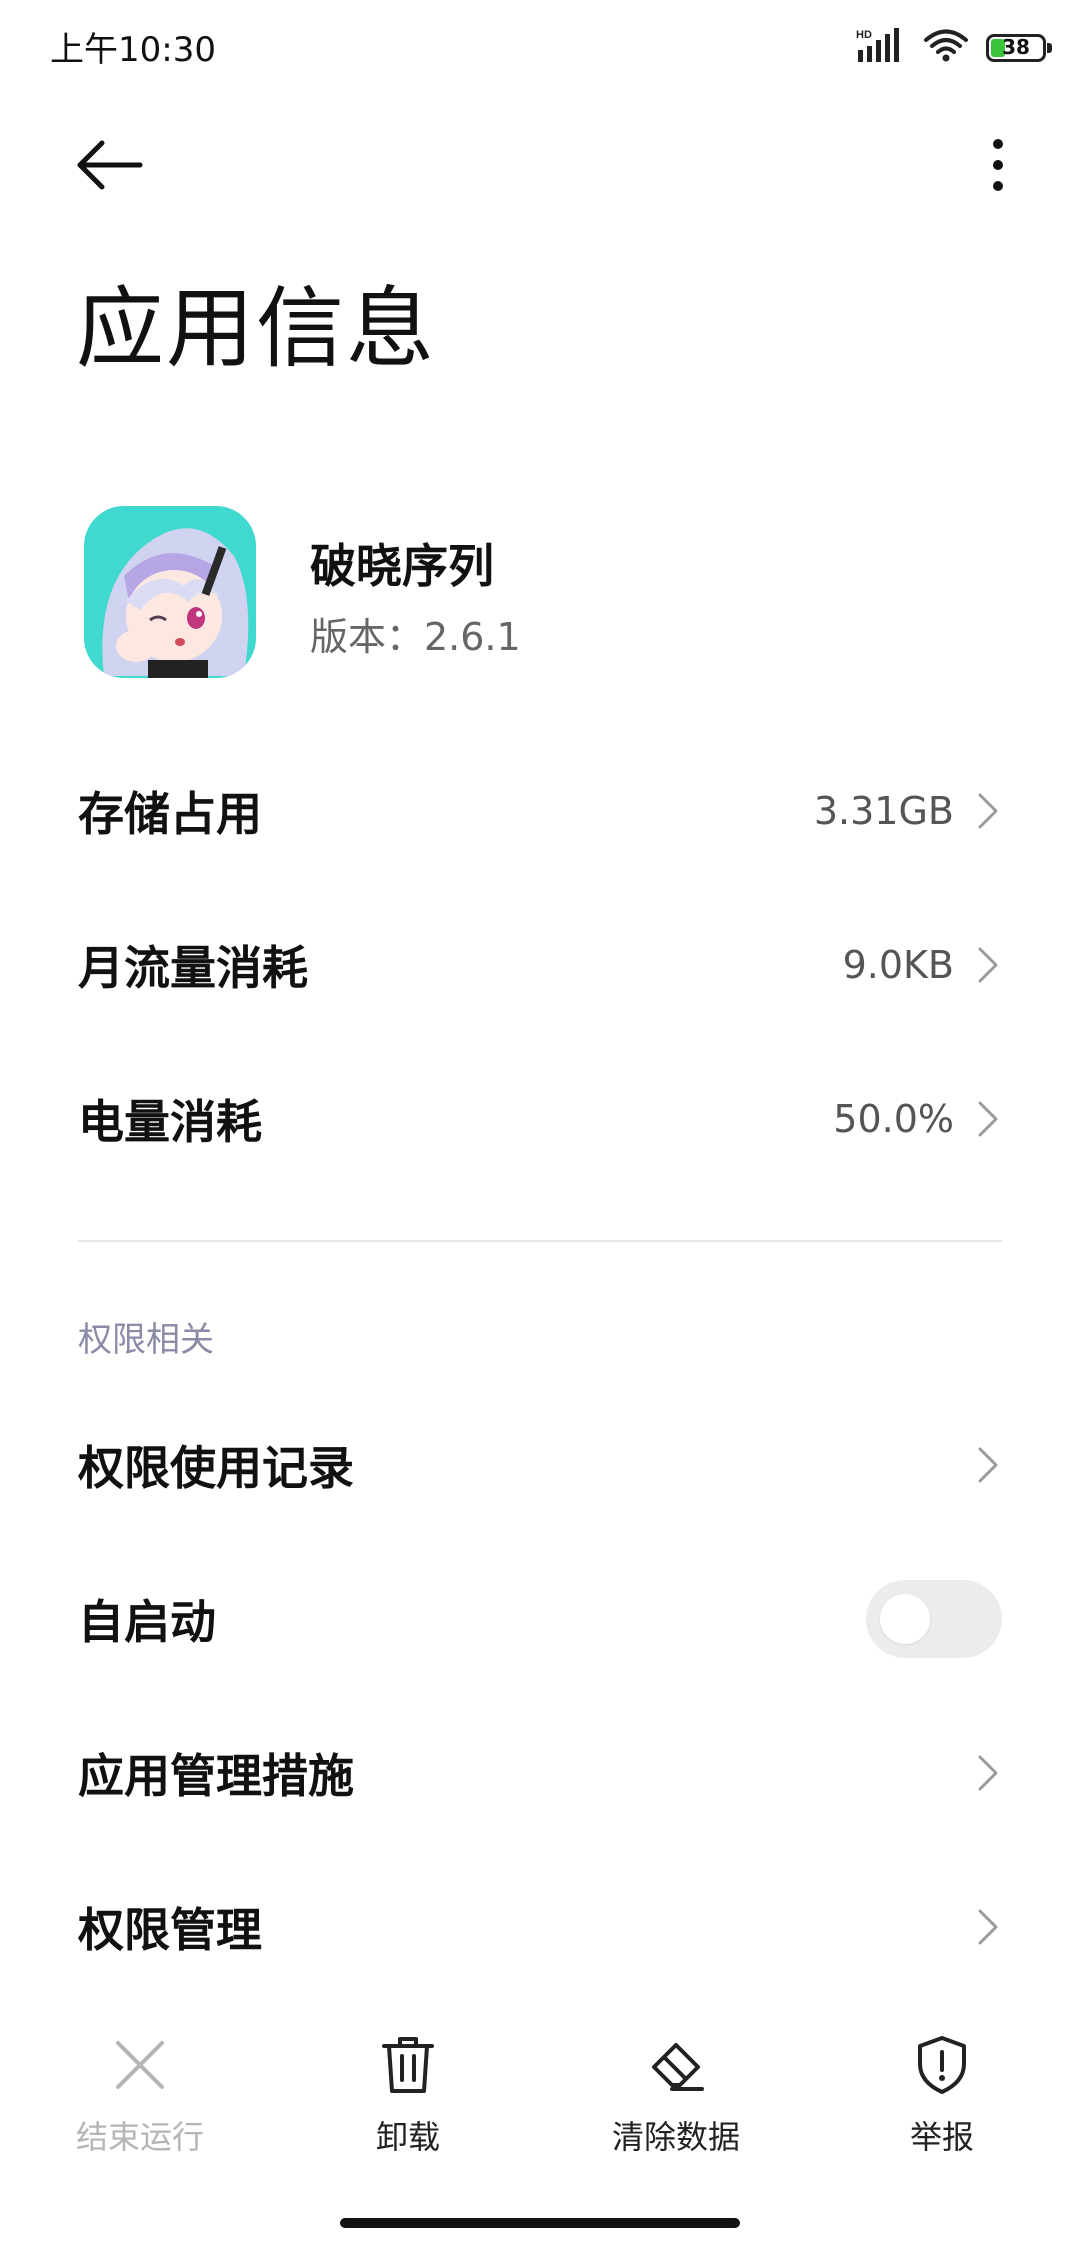  Describe the element at coordinates (170, 1122) in the screenshot. I see `row-label: 电量消耗` at that location.